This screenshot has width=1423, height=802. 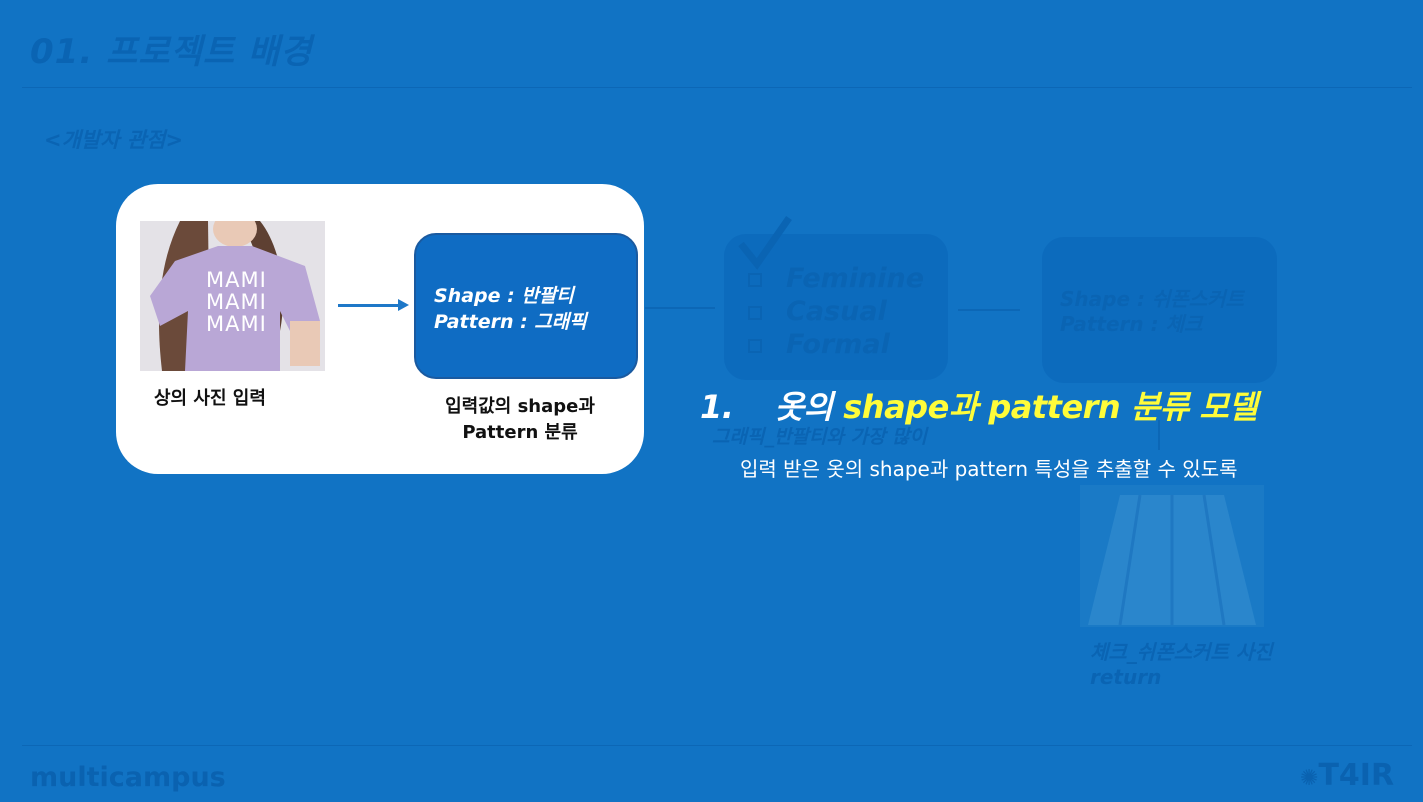 I want to click on t4ir-logo: ✺T4IR, so click(x=1347, y=775).